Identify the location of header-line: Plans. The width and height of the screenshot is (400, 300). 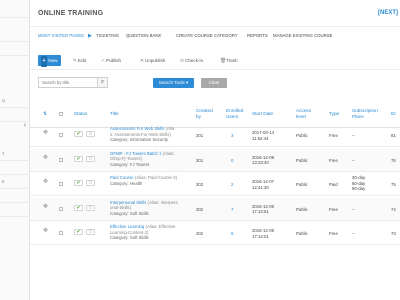
(358, 116).